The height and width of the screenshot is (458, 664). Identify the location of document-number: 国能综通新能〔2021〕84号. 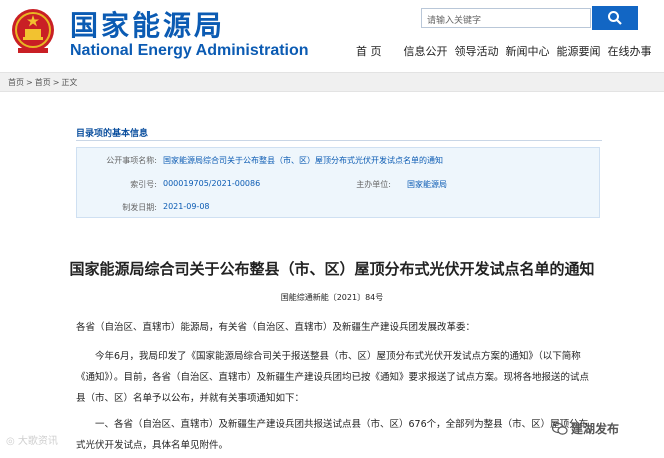
(332, 297).